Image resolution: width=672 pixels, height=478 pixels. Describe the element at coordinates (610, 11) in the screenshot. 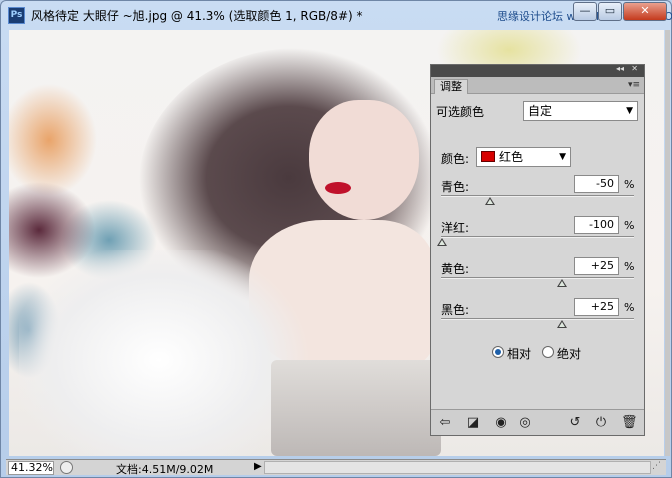

I see `maximize-button: ▭` at that location.